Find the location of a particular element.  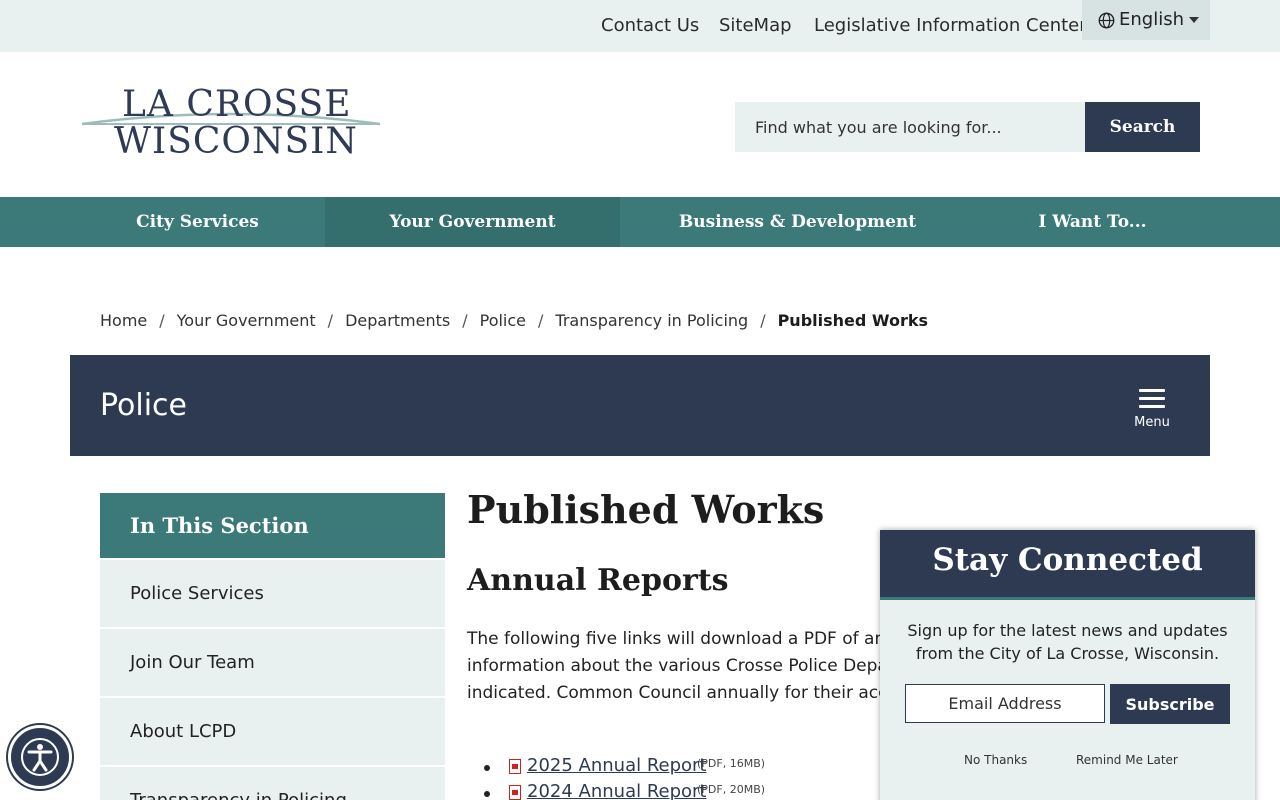

legislative-info-link: Legislative Information Center is located at coordinates (950, 25).